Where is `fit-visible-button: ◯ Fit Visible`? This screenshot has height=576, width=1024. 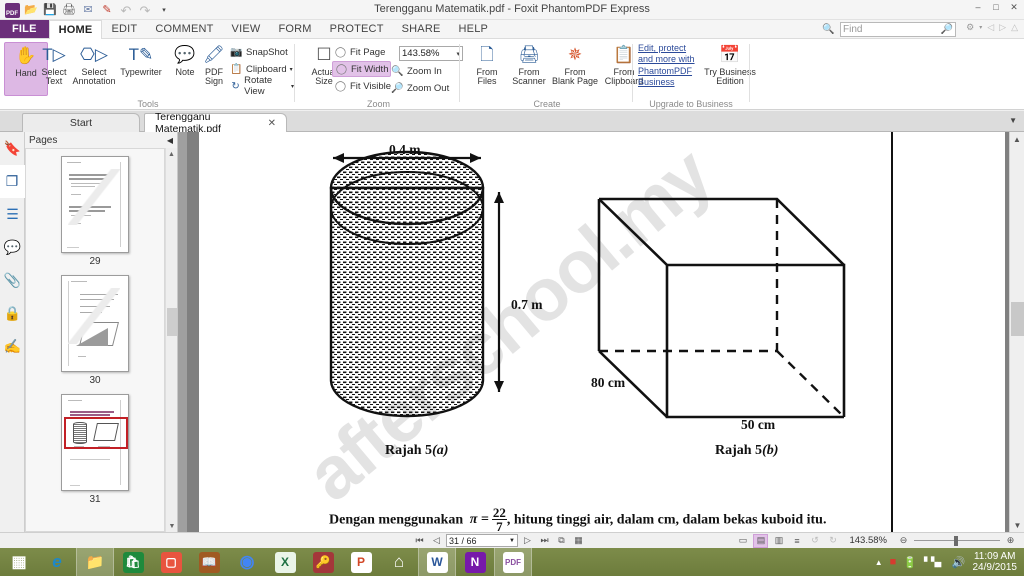 fit-visible-button: ◯ Fit Visible is located at coordinates (362, 86).